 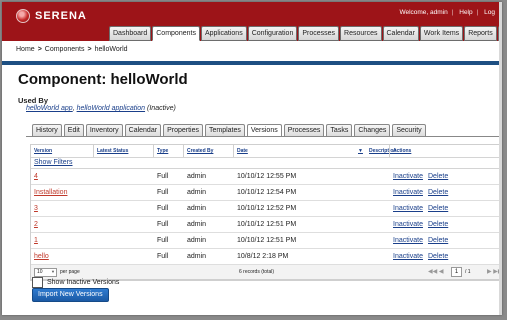 I want to click on version-link: 1, so click(x=36, y=240).